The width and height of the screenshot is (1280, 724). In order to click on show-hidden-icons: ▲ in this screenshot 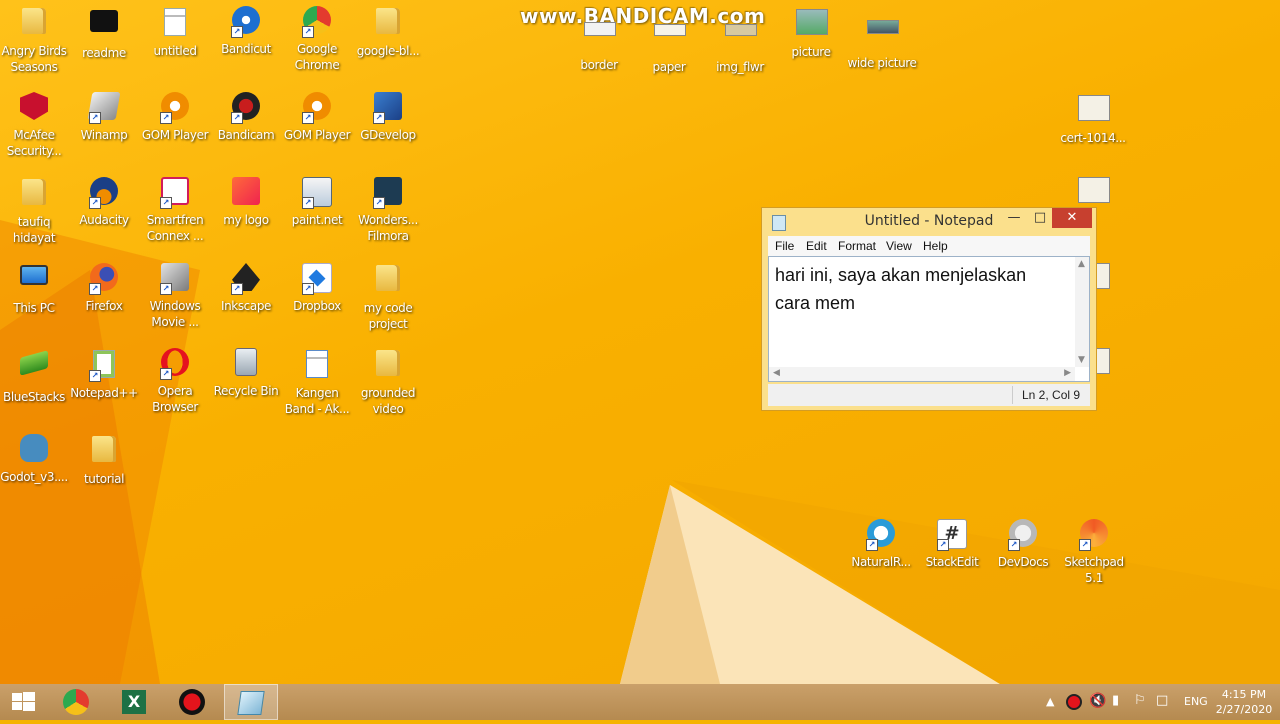, I will do `click(1050, 701)`.